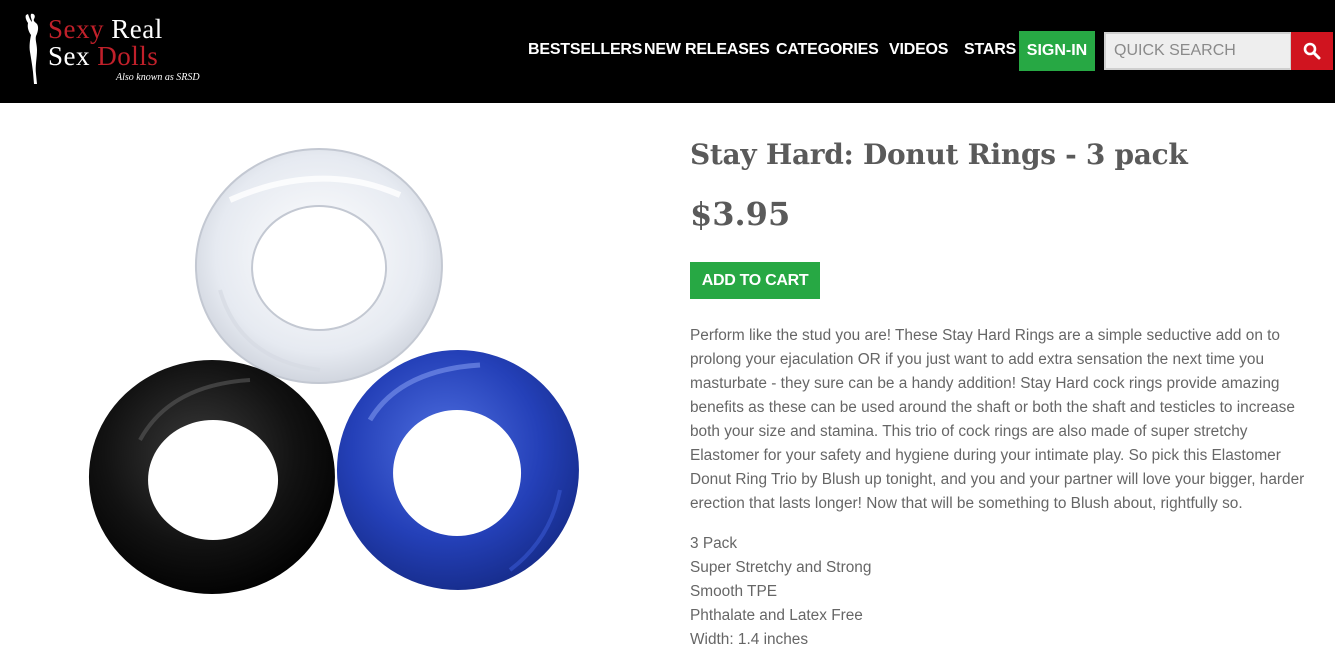 This screenshot has width=1335, height=653. What do you see at coordinates (457, 470) in the screenshot?
I see `blue-ring` at bounding box center [457, 470].